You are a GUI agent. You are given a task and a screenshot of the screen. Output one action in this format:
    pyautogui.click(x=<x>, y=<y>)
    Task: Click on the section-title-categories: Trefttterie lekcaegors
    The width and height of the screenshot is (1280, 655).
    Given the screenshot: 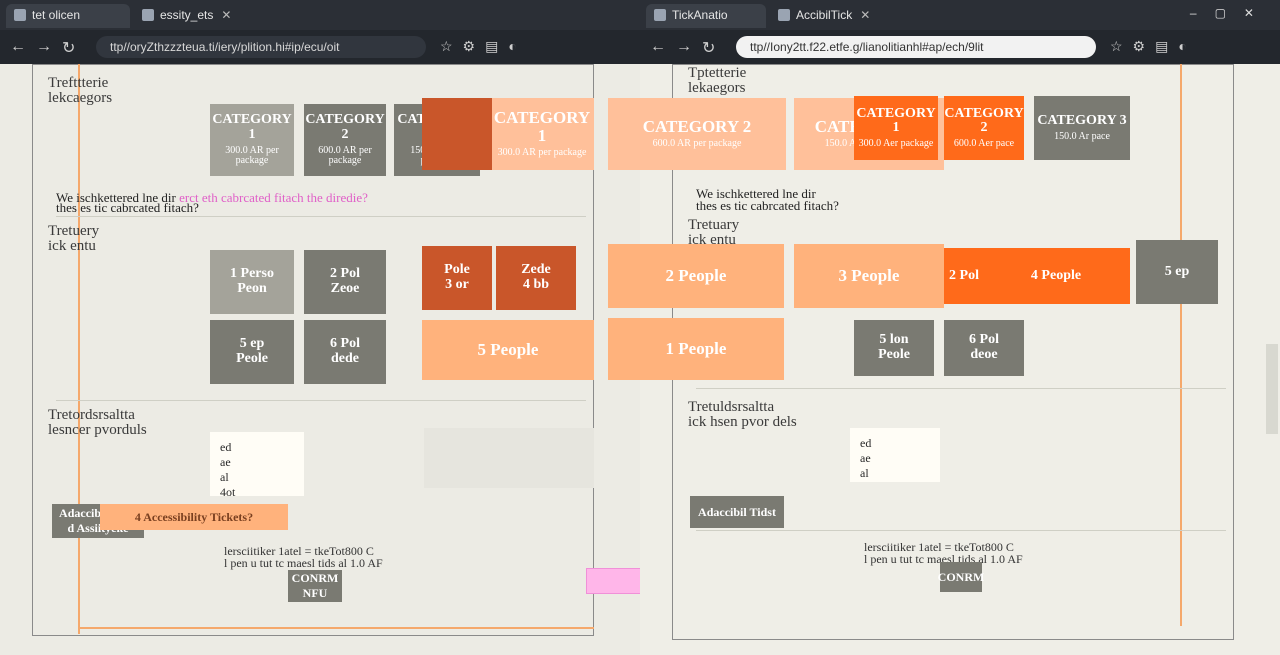 What is the action you would take?
    pyautogui.click(x=80, y=90)
    